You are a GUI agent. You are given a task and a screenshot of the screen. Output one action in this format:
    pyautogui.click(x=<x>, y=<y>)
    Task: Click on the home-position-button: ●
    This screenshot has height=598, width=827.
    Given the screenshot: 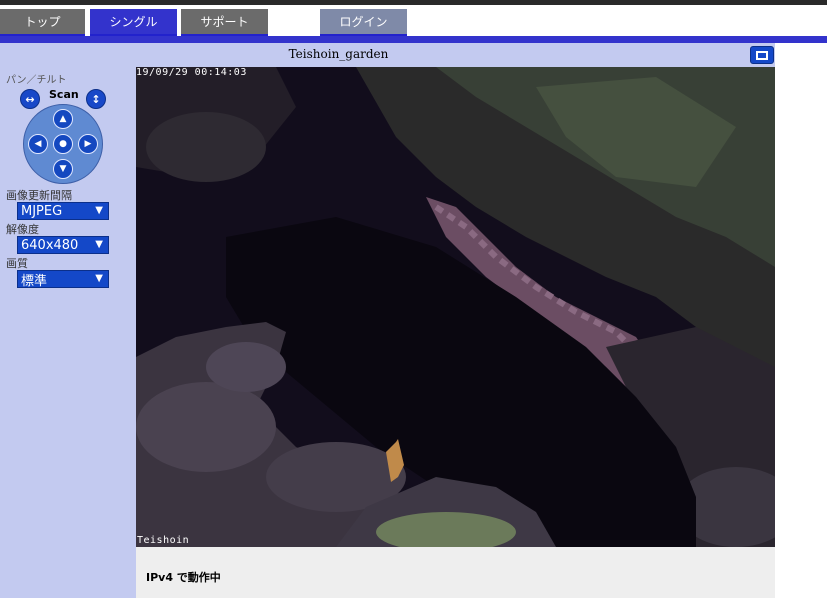 What is the action you would take?
    pyautogui.click(x=63, y=144)
    